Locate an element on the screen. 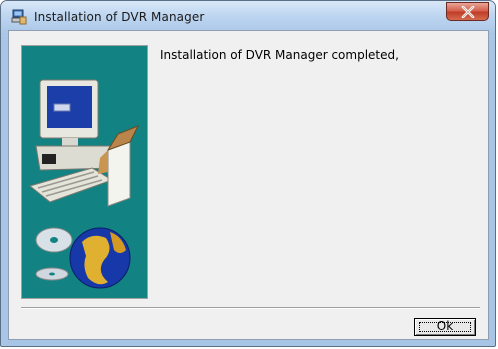 Image resolution: width=498 pixels, height=349 pixels. divider is located at coordinates (250, 308).